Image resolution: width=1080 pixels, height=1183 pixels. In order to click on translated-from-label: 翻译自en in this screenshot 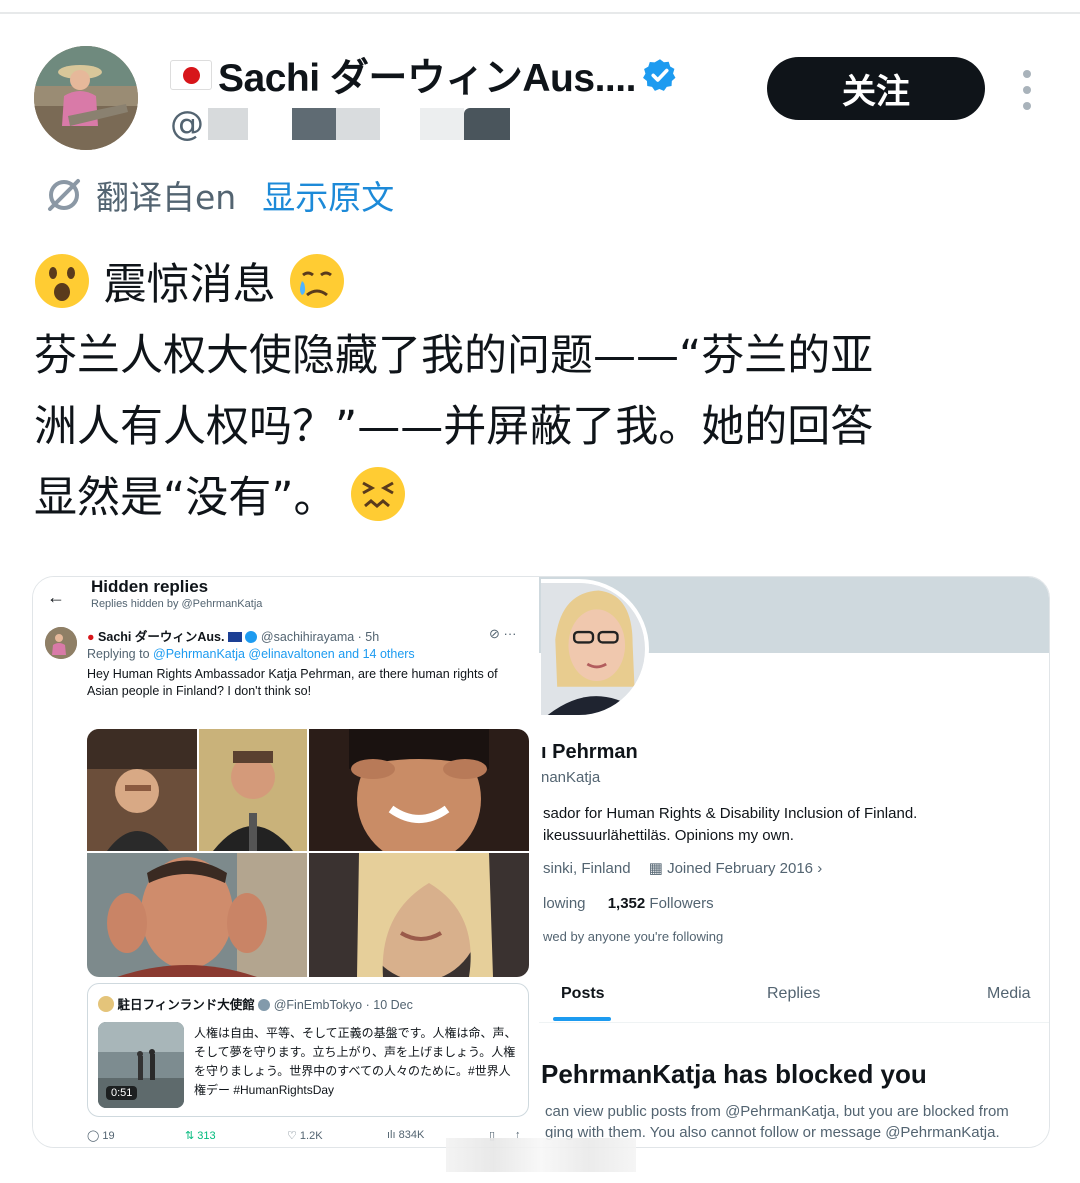, I will do `click(166, 197)`.